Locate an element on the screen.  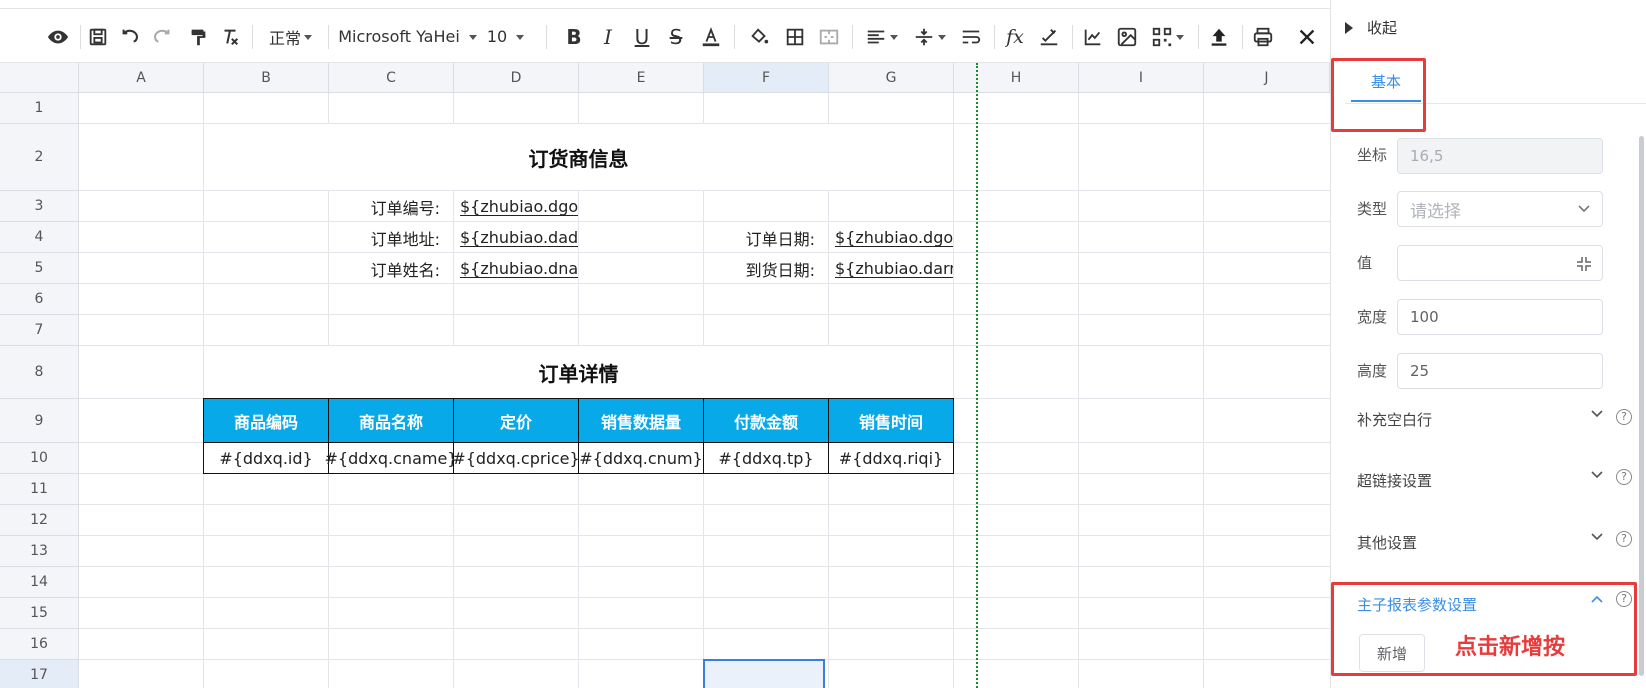
coord-label: 坐标 is located at coordinates (1372, 155).